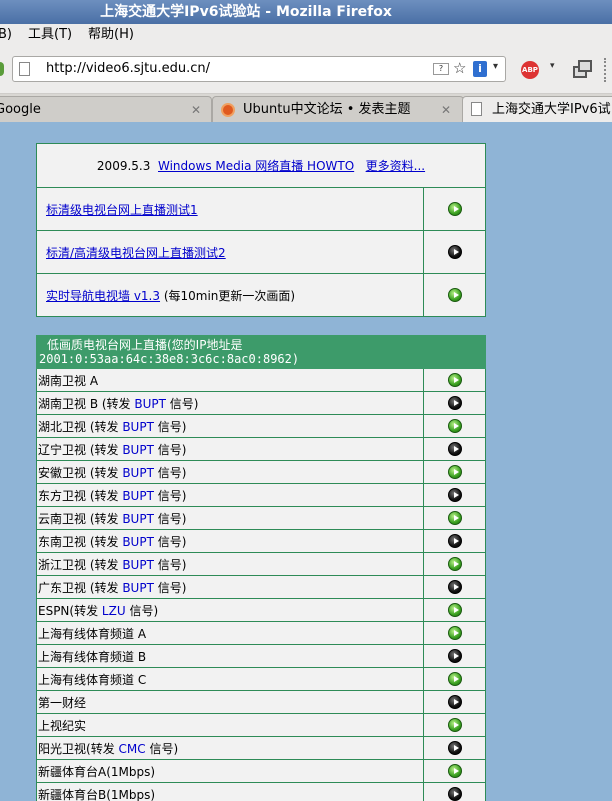  Describe the element at coordinates (132, 748) in the screenshot. I see `relay-source: CMC` at that location.